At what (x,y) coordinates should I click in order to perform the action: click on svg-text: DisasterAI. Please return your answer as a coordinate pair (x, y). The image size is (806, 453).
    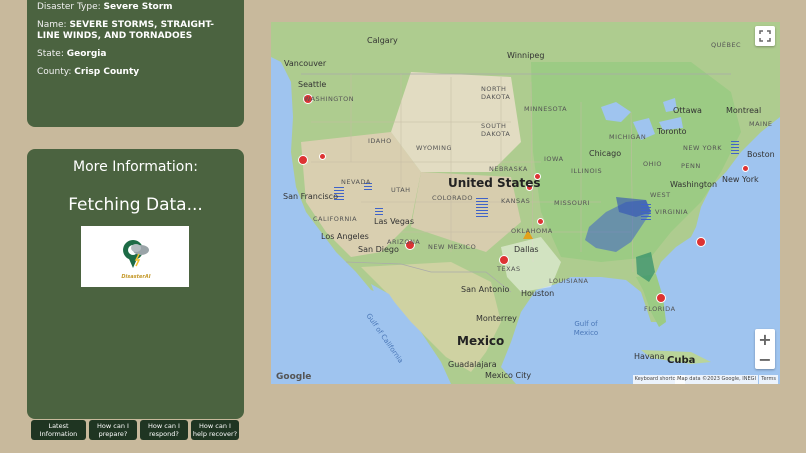
    Looking at the image, I should click on (135, 277).